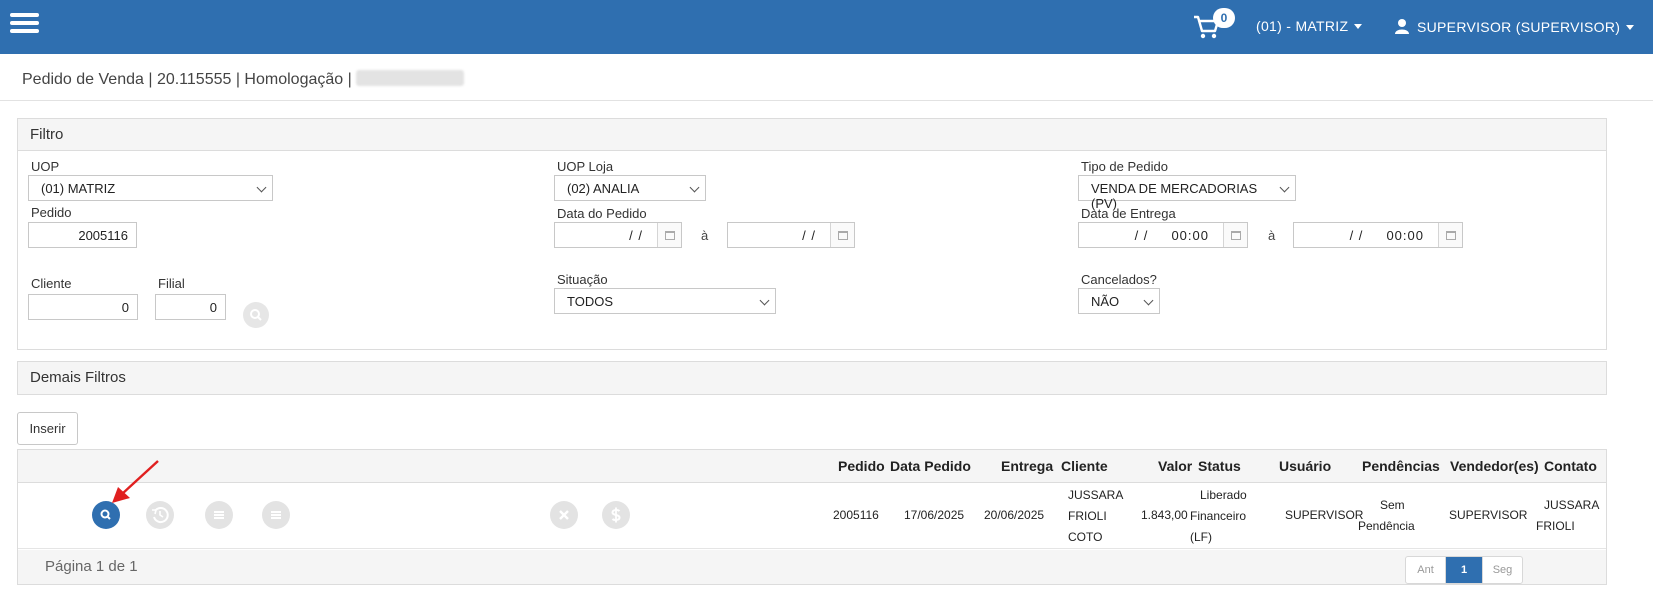 This screenshot has width=1653, height=596. What do you see at coordinates (791, 235) in the screenshot?
I see `data-pedido-to-input: / /` at bounding box center [791, 235].